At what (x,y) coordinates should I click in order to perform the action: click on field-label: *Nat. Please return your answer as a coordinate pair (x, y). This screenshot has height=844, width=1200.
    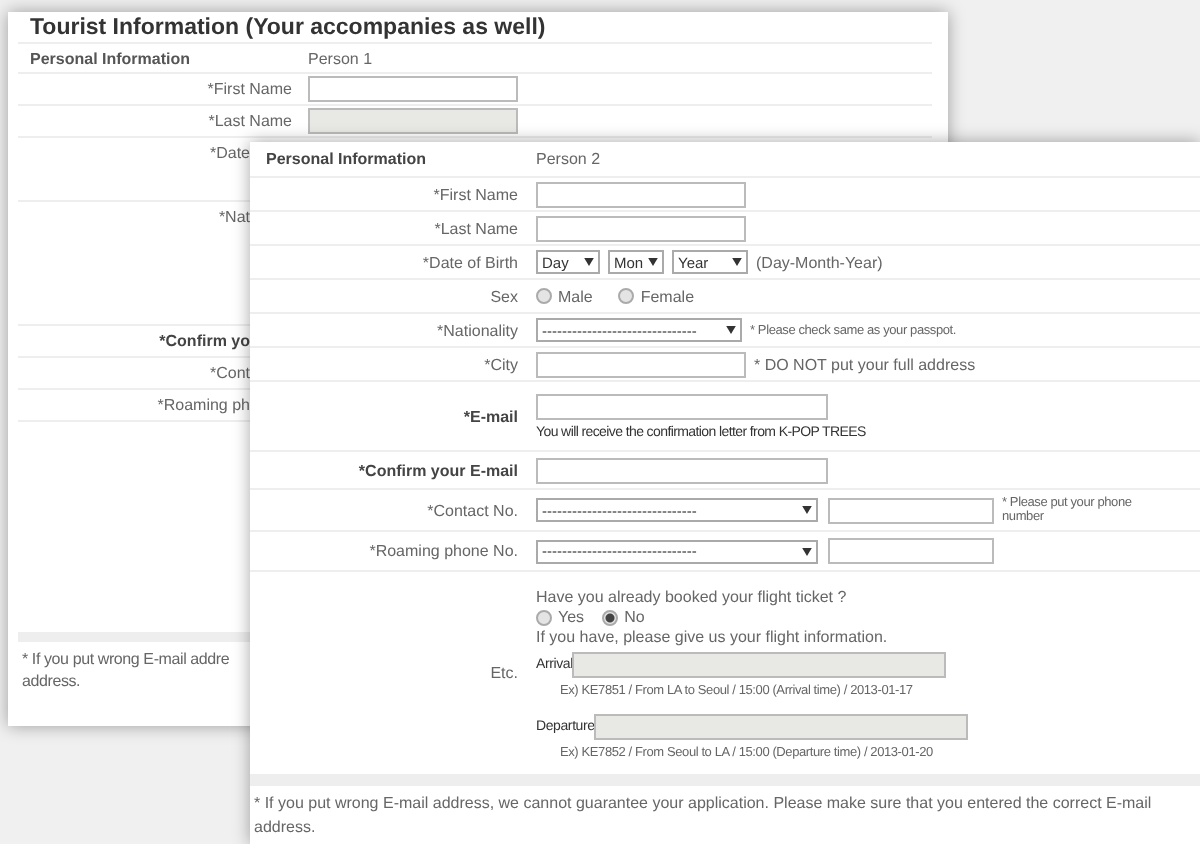
    Looking at the image, I should click on (233, 217).